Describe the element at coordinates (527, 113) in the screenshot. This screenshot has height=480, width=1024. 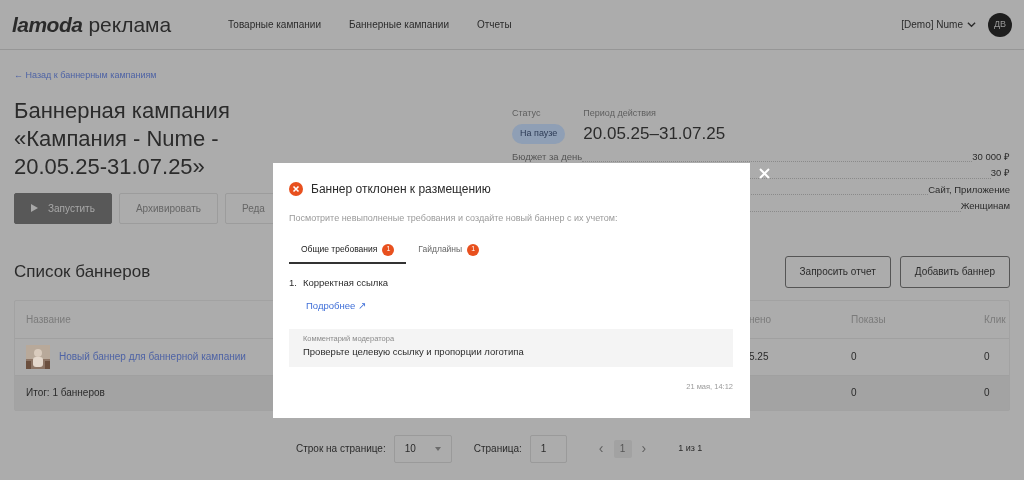
I see `status-label: Статус` at that location.